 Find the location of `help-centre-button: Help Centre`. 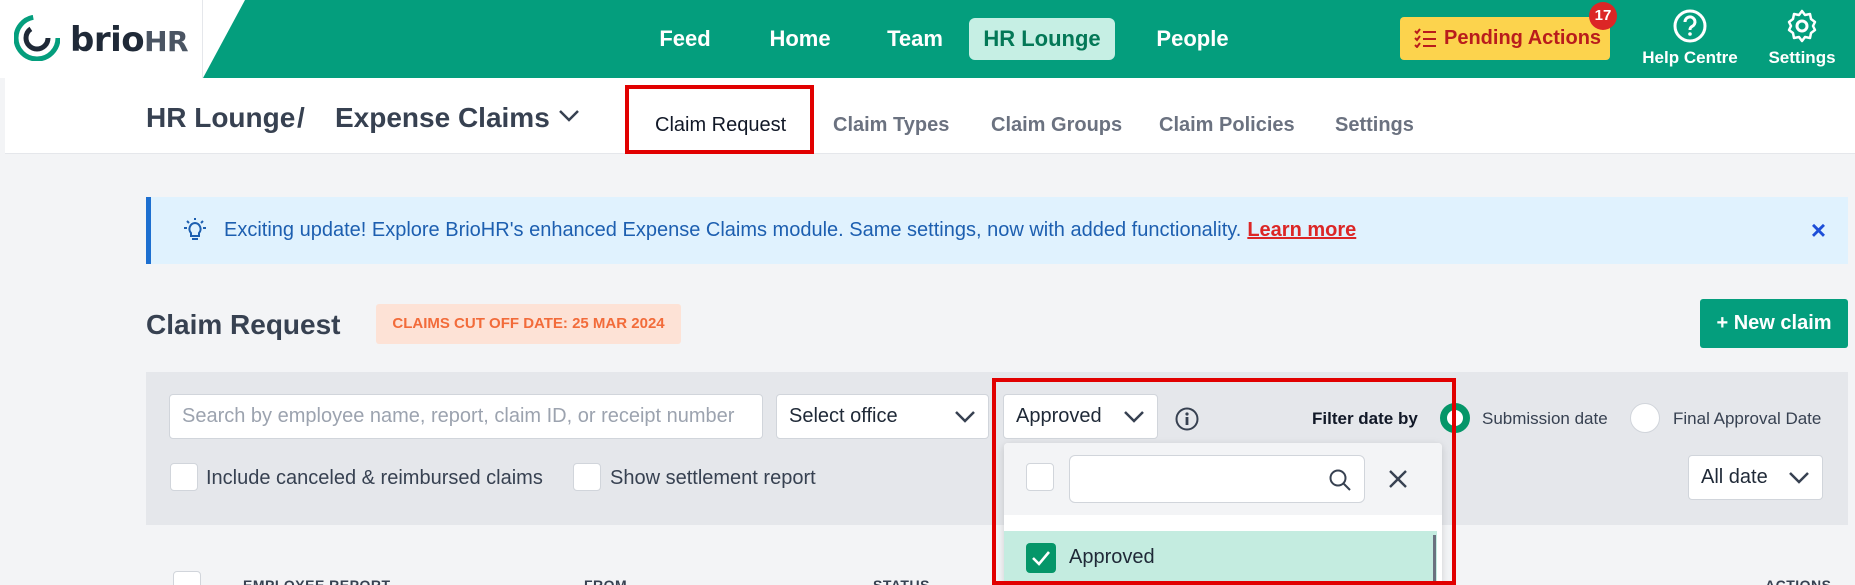

help-centre-button: Help Centre is located at coordinates (1690, 38).